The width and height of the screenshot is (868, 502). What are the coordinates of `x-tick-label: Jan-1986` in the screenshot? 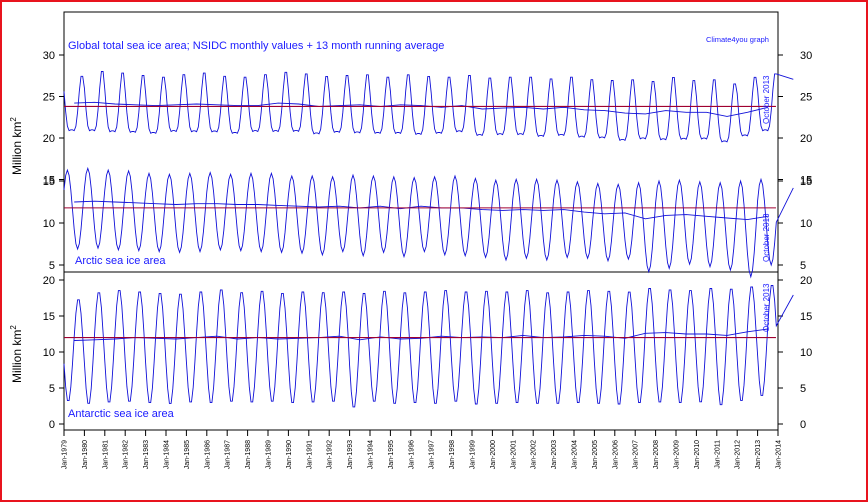 It's located at (207, 454).